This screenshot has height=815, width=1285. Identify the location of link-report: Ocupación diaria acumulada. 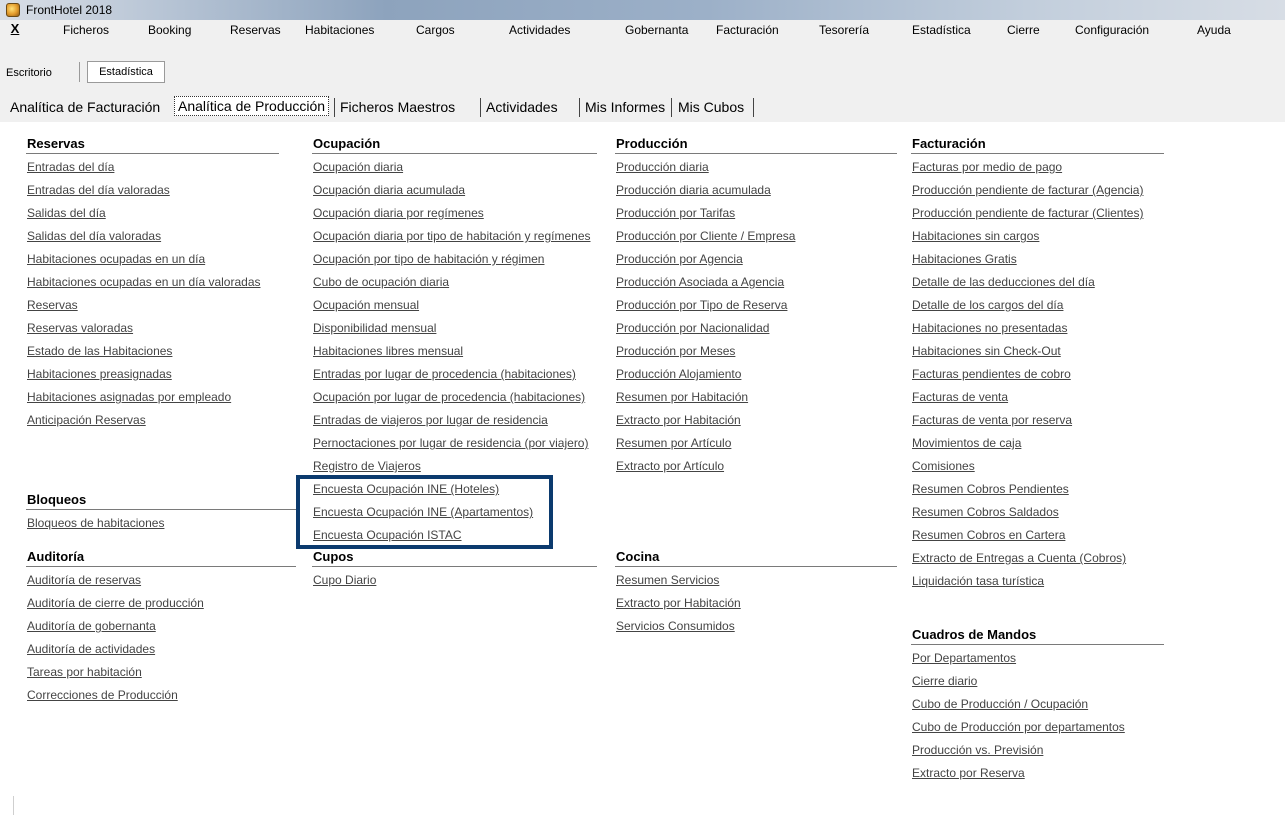
(388, 190).